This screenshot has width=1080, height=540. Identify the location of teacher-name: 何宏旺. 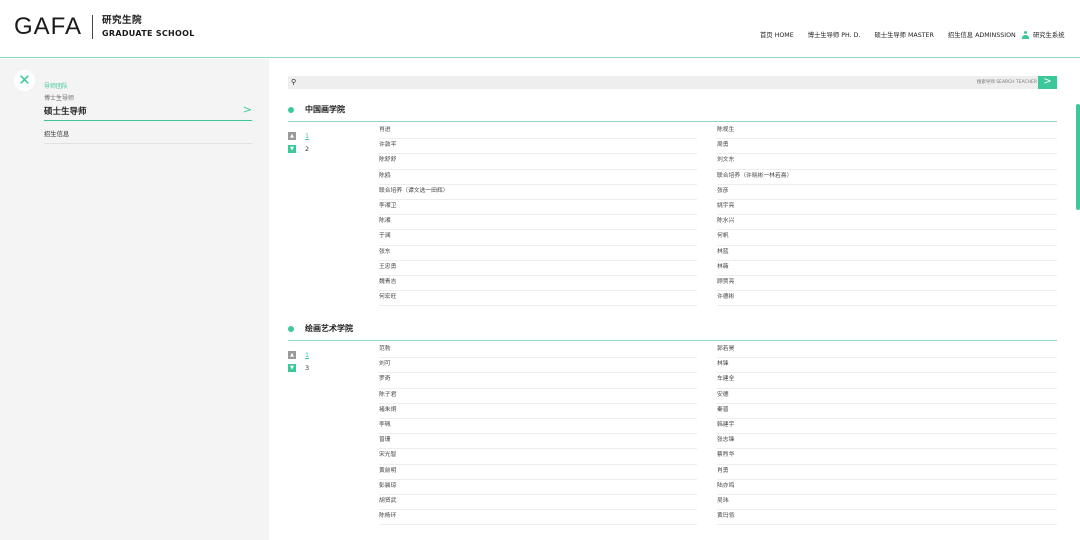
(538, 299).